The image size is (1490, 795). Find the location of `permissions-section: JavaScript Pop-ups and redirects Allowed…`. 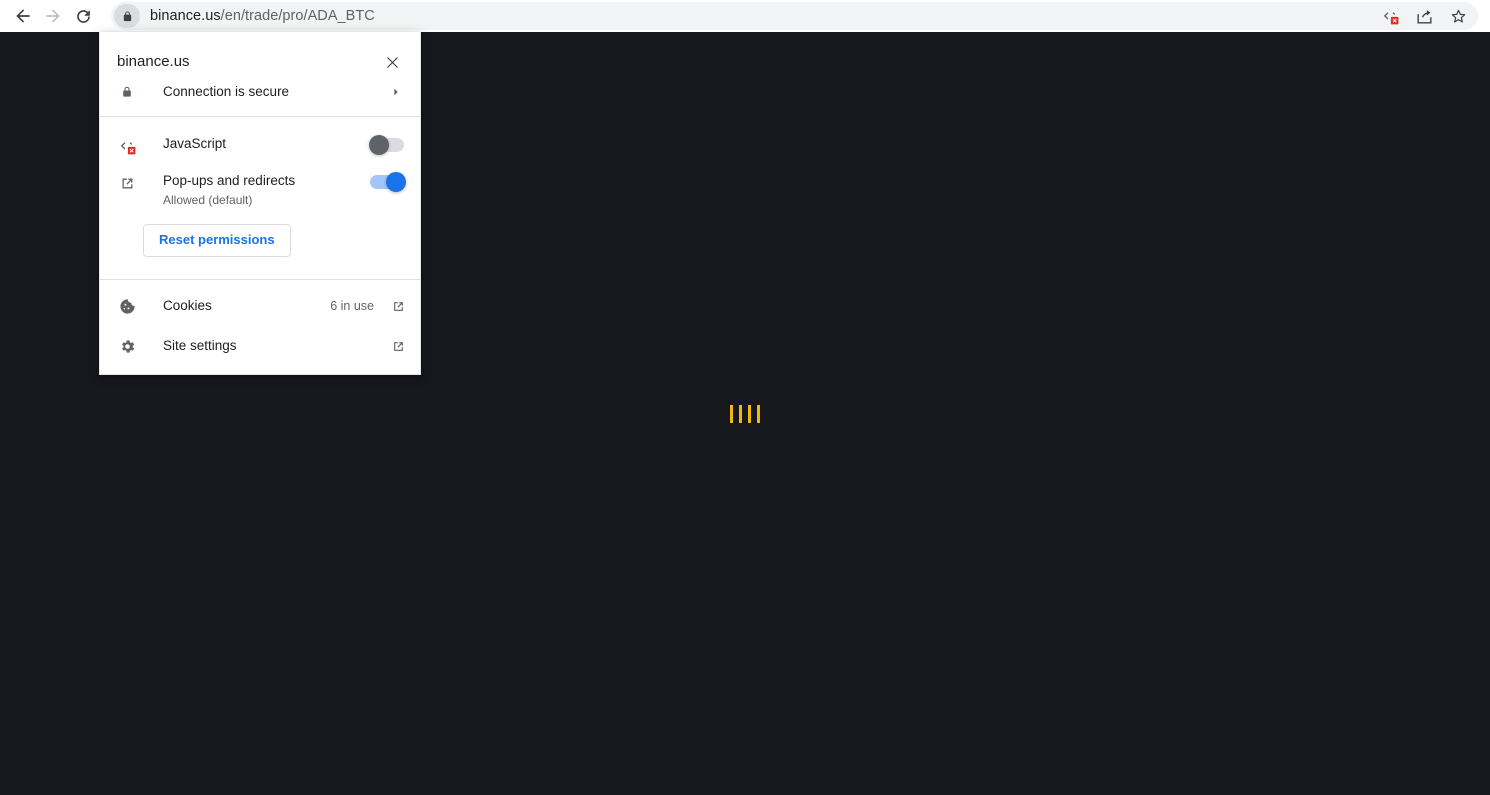

permissions-section: JavaScript Pop-ups and redirects Allowed… is located at coordinates (260, 198).